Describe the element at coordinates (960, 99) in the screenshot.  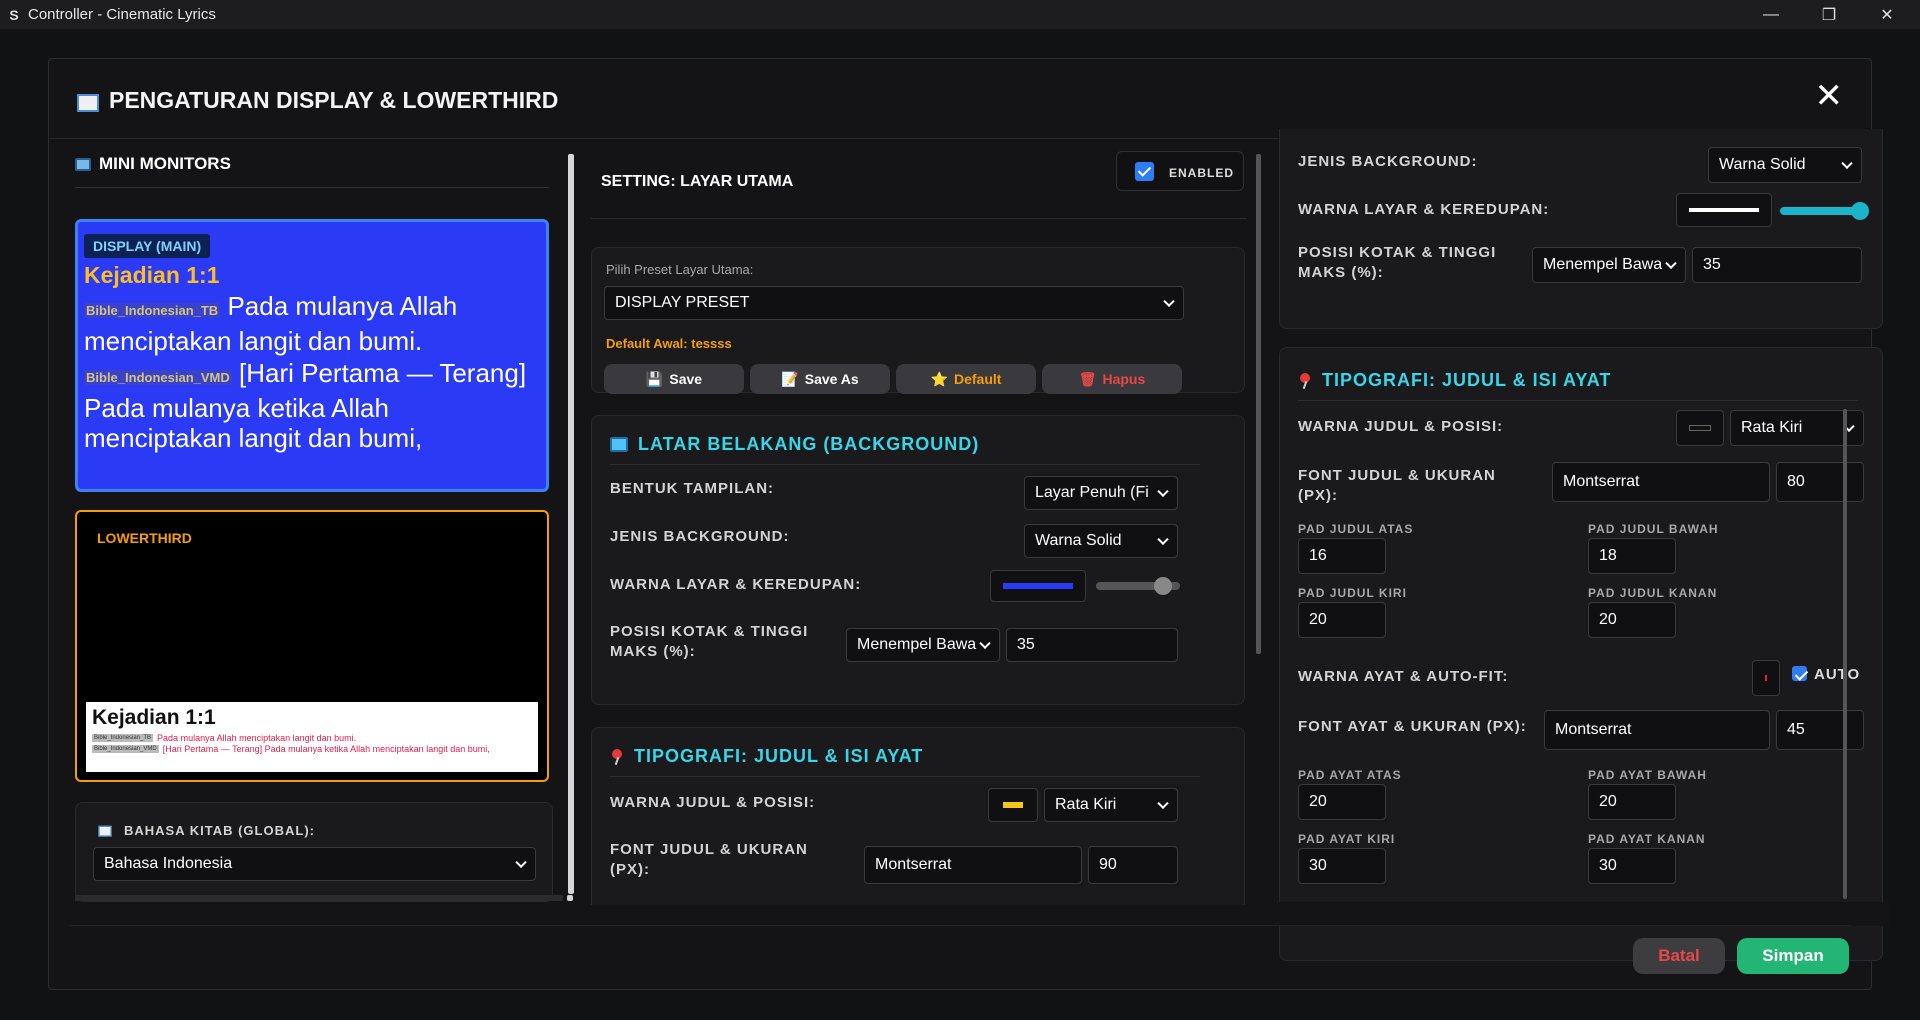
I see `modal-header: PENGATURAN DISPLAY & LOWERTHIRD ✕` at that location.